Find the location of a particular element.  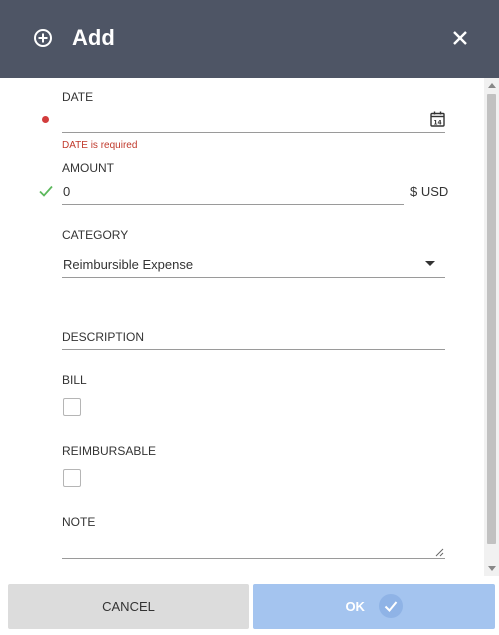

date-error: DATE is required is located at coordinates (100, 145).